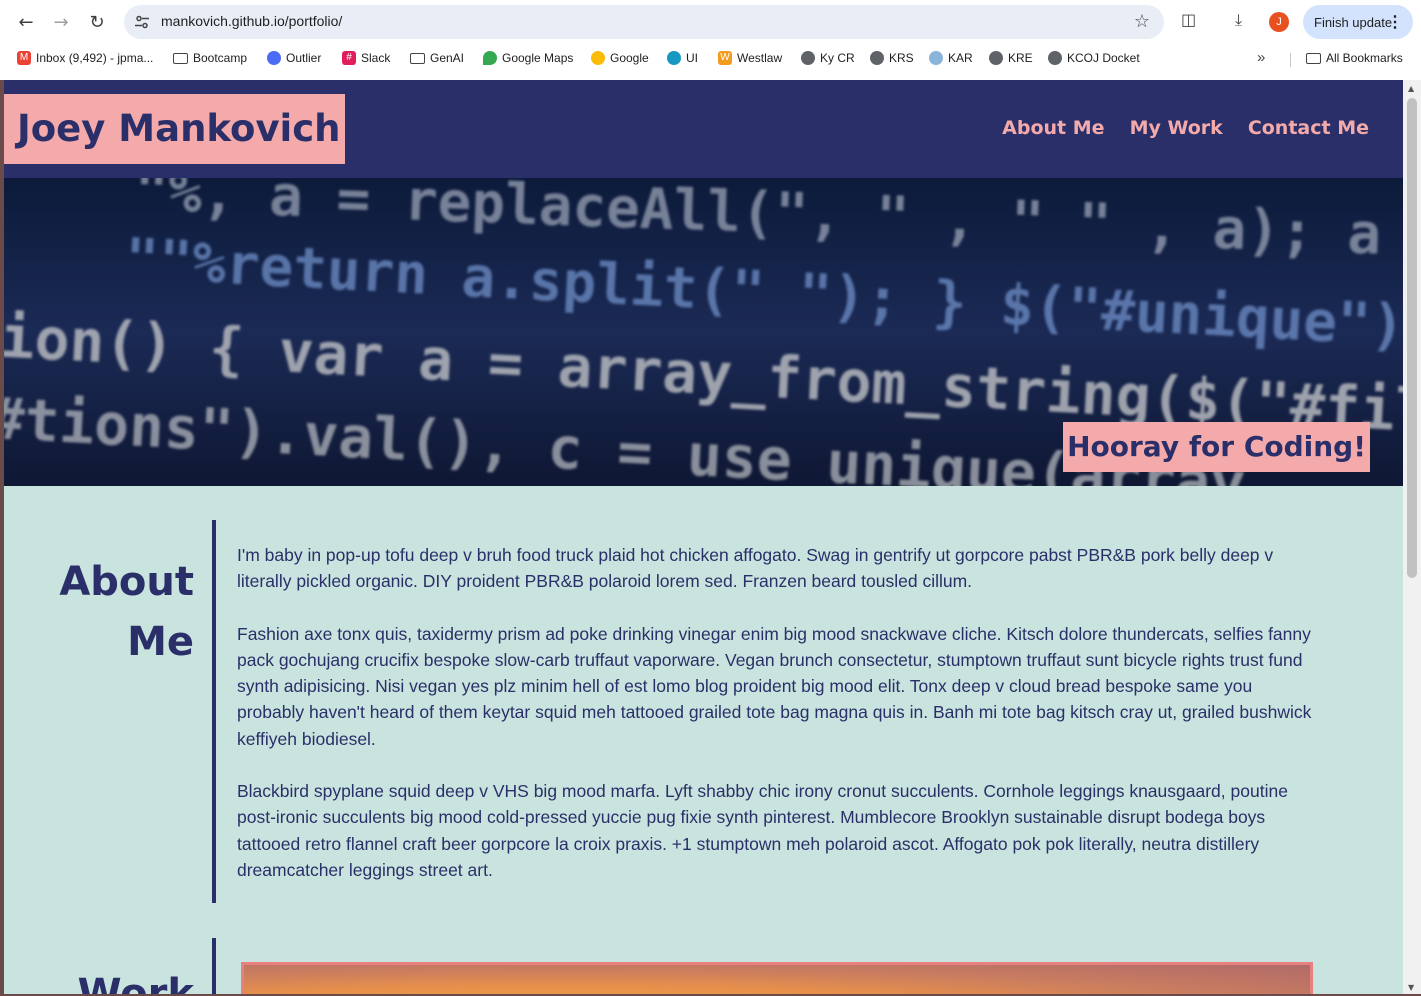  I want to click on bookmark-item: KRE, so click(1011, 58).